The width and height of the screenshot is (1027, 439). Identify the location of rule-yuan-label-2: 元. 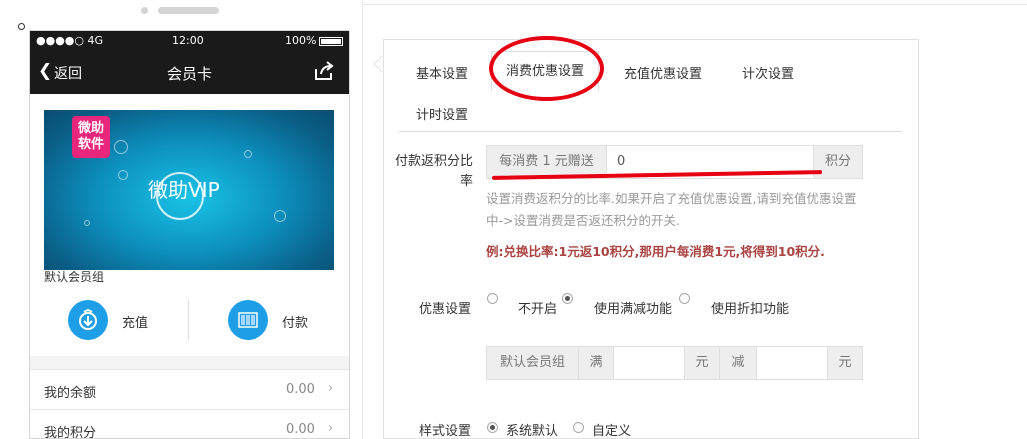
(845, 363).